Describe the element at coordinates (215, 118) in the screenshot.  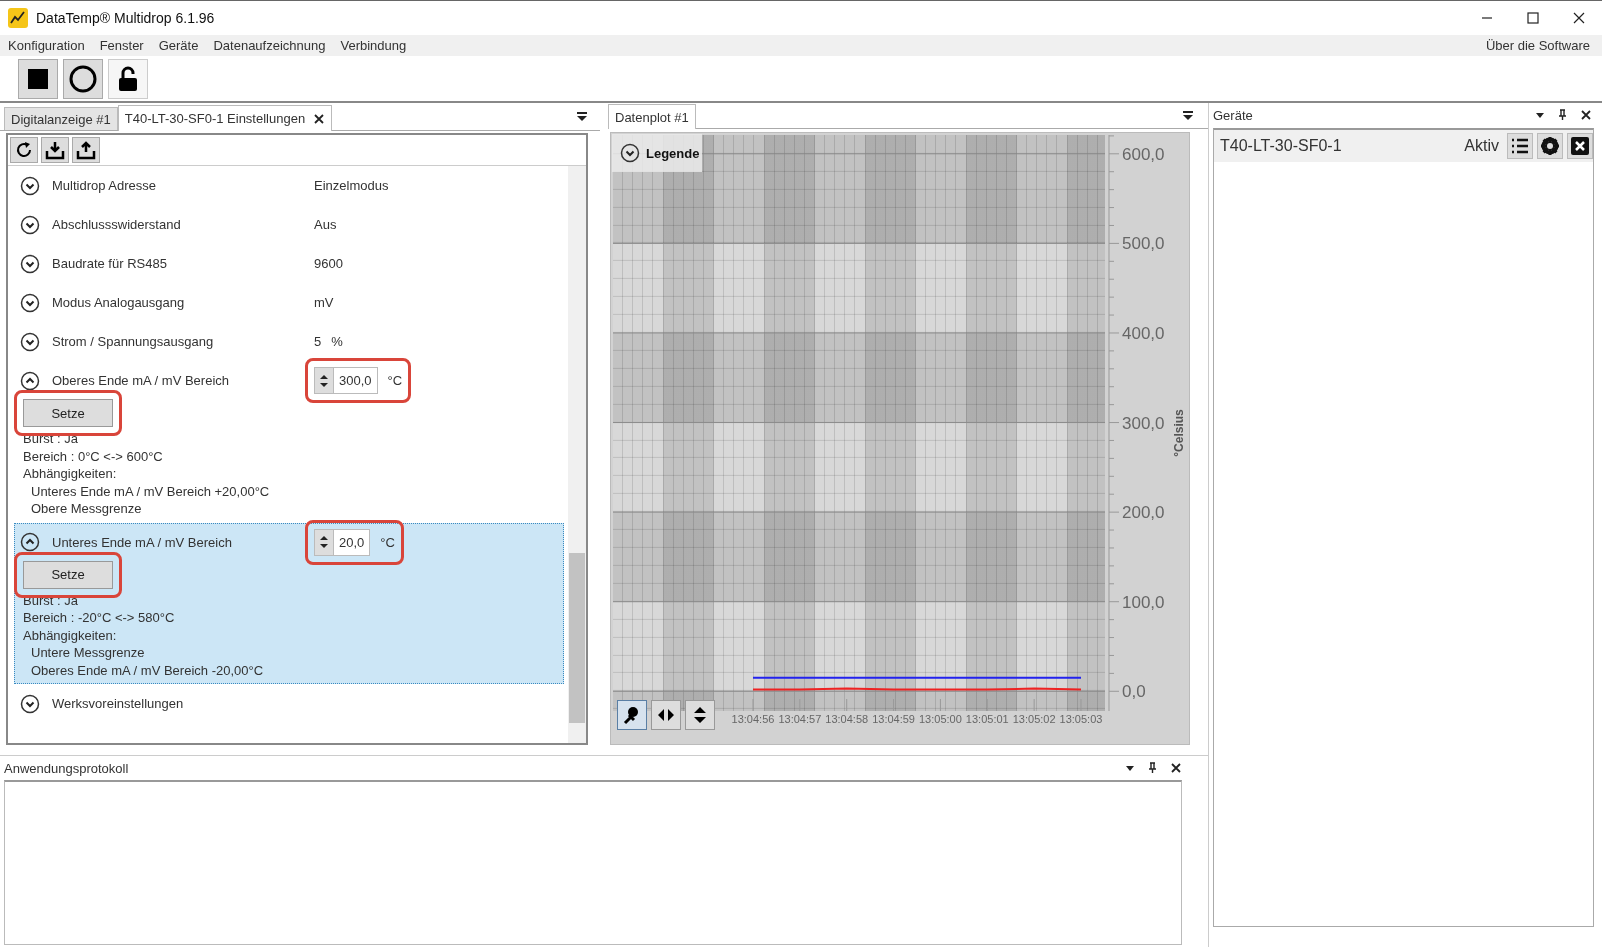
I see `tab-label: T40-LT-30-SF0-1 Einstellungen` at that location.